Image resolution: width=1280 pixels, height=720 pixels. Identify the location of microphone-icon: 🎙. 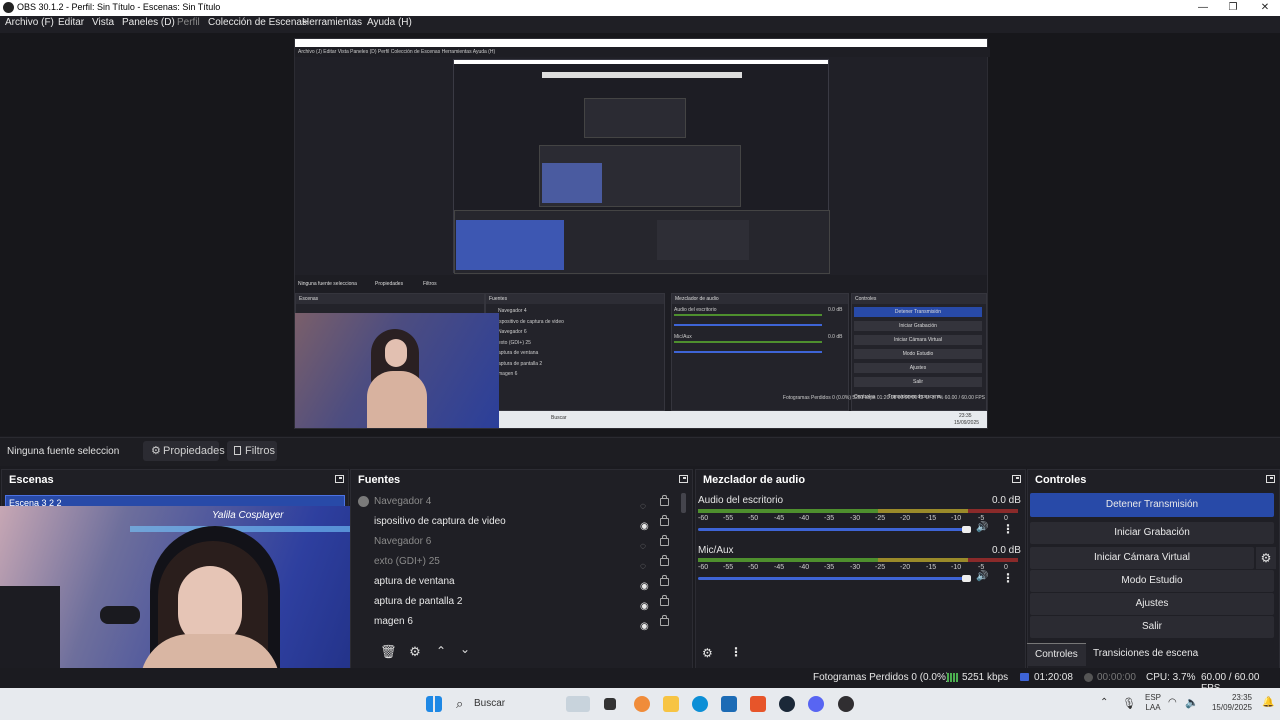
(1129, 703).